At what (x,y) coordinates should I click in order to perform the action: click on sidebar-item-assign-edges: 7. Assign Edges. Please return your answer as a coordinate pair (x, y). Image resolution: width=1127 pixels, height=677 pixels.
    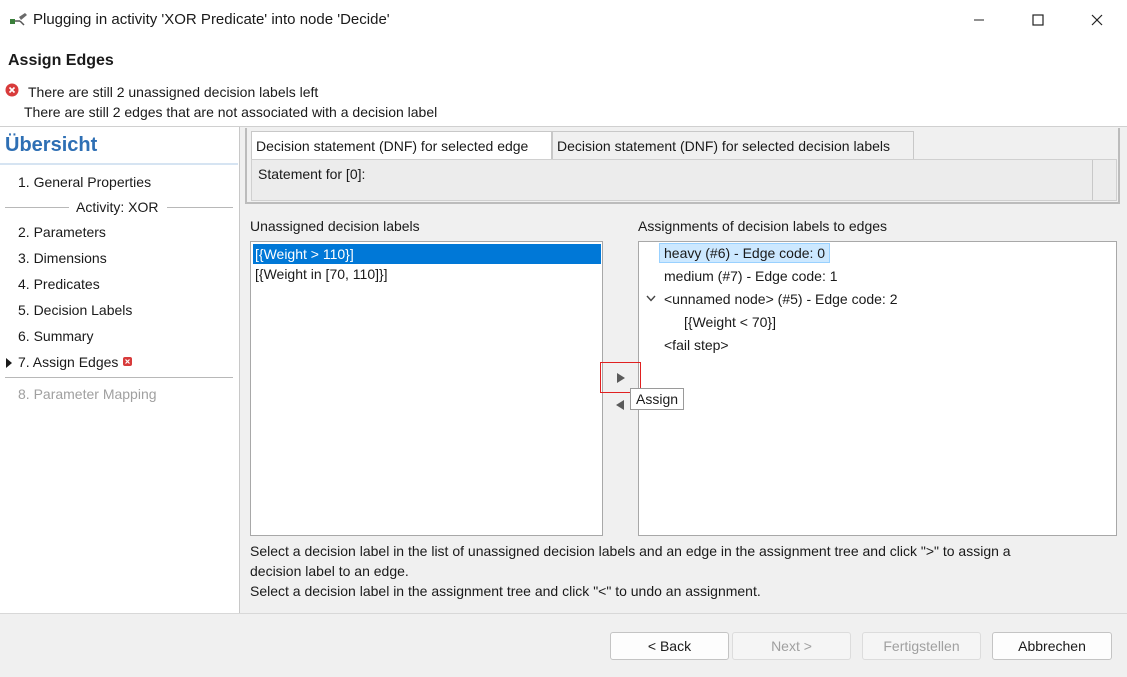
    Looking at the image, I should click on (68, 362).